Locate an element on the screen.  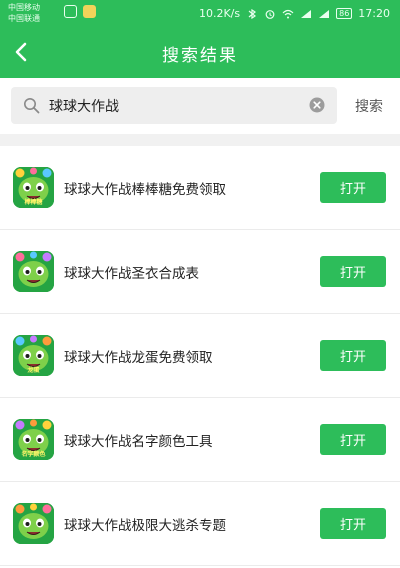
result-title: 球球大作战棒棒糖免费领取 is located at coordinates (145, 188).